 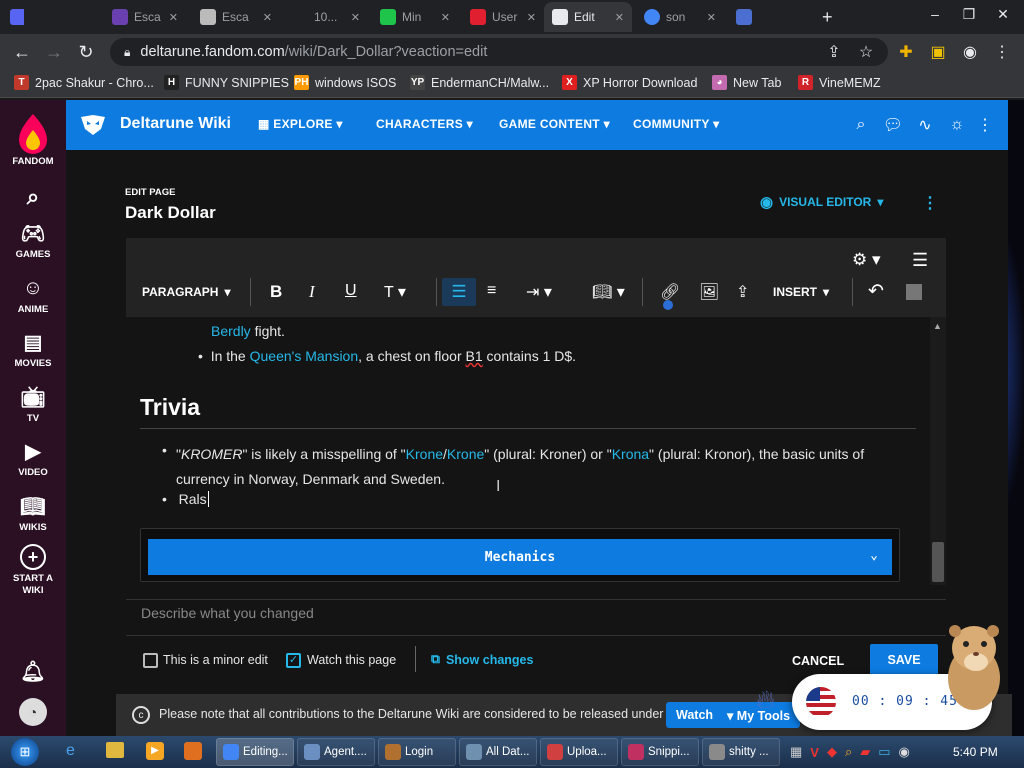 I want to click on edit-summary-input: Describe what you changed, so click(x=227, y=613).